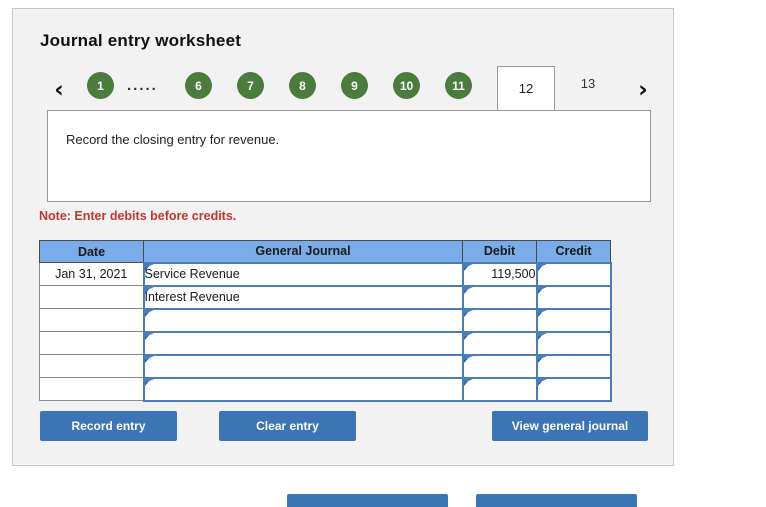 Image resolution: width=766 pixels, height=507 pixels. What do you see at coordinates (570, 426) in the screenshot?
I see `view-general-journal-button: View general journal` at bounding box center [570, 426].